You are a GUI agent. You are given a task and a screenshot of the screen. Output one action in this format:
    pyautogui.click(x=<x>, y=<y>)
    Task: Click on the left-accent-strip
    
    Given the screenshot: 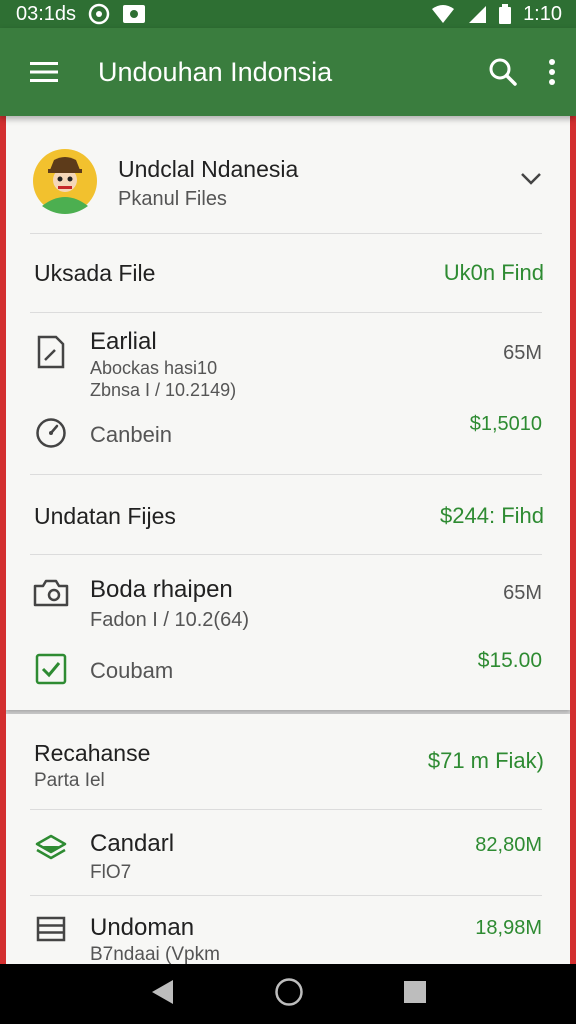 What is the action you would take?
    pyautogui.click(x=3, y=540)
    